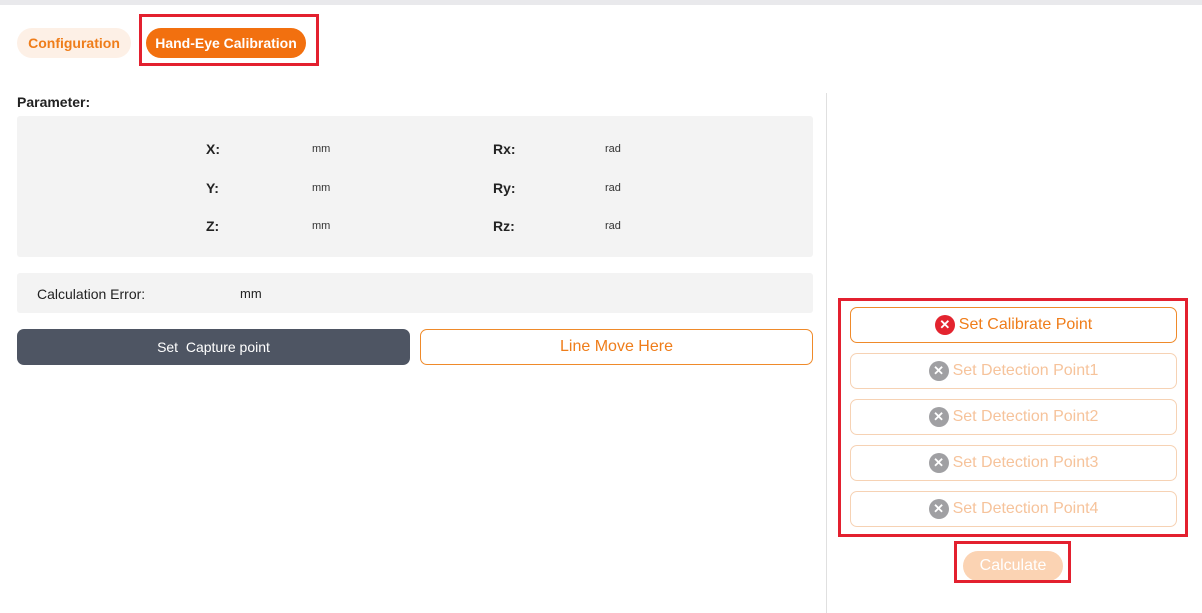  What do you see at coordinates (613, 188) in the screenshot?
I see `param-ry-unit: rad` at bounding box center [613, 188].